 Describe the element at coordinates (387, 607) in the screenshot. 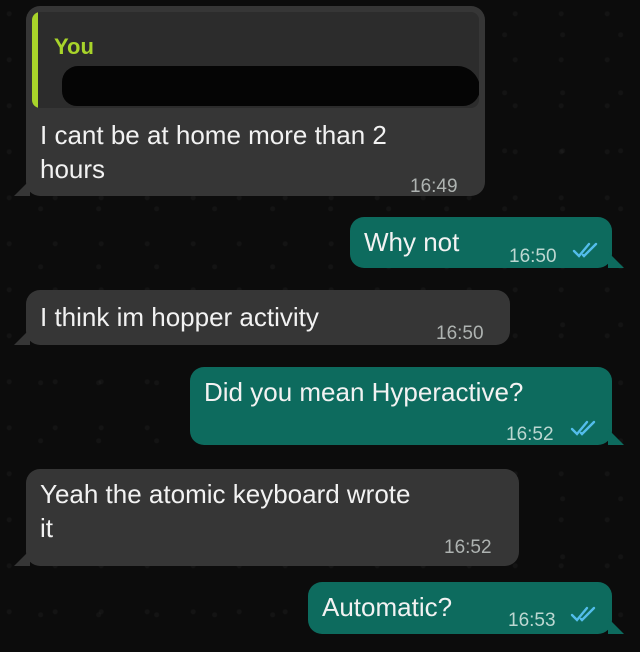

I see `message-text: Automatic?` at that location.